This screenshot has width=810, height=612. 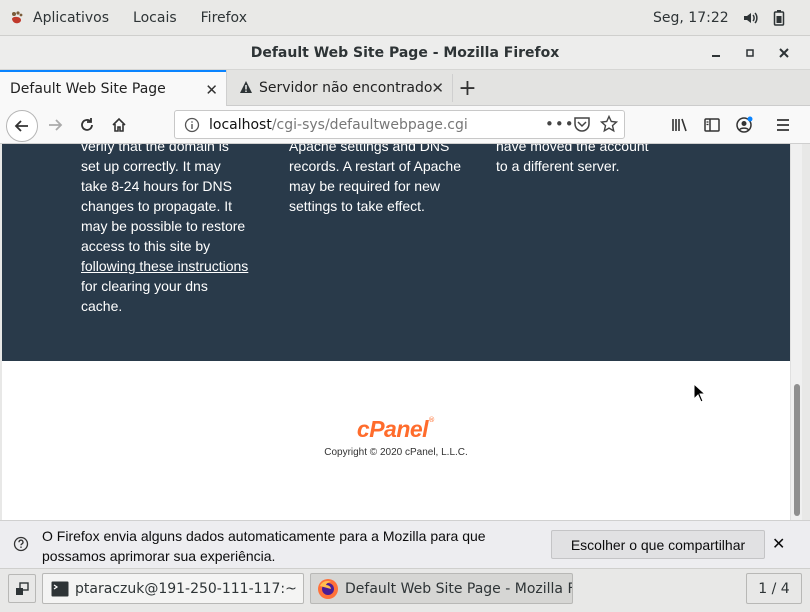 I want to click on workspace-pager: 1 / 4, so click(x=774, y=588).